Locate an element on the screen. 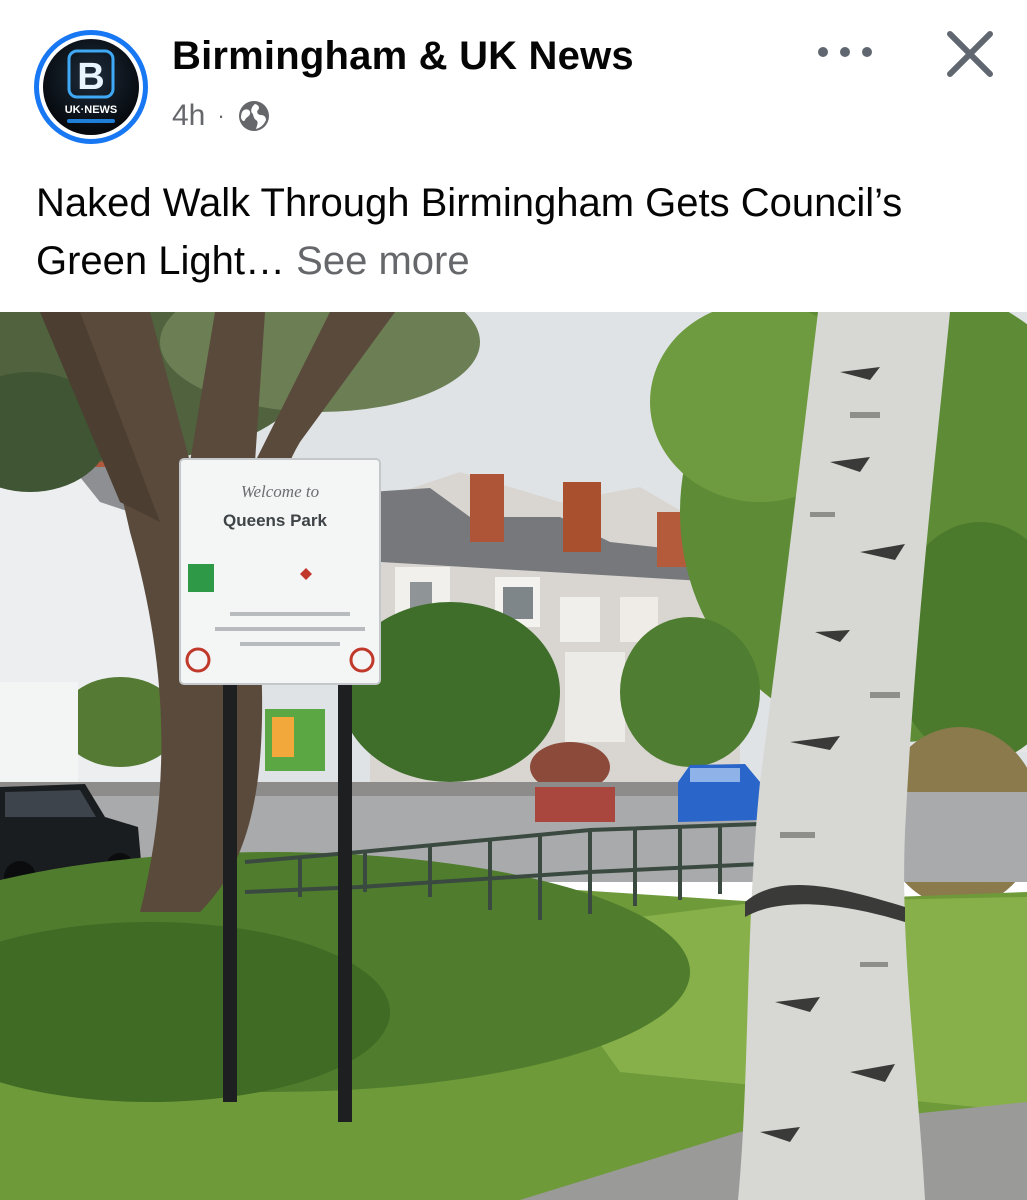  post-timestamp: 4h is located at coordinates (188, 116).